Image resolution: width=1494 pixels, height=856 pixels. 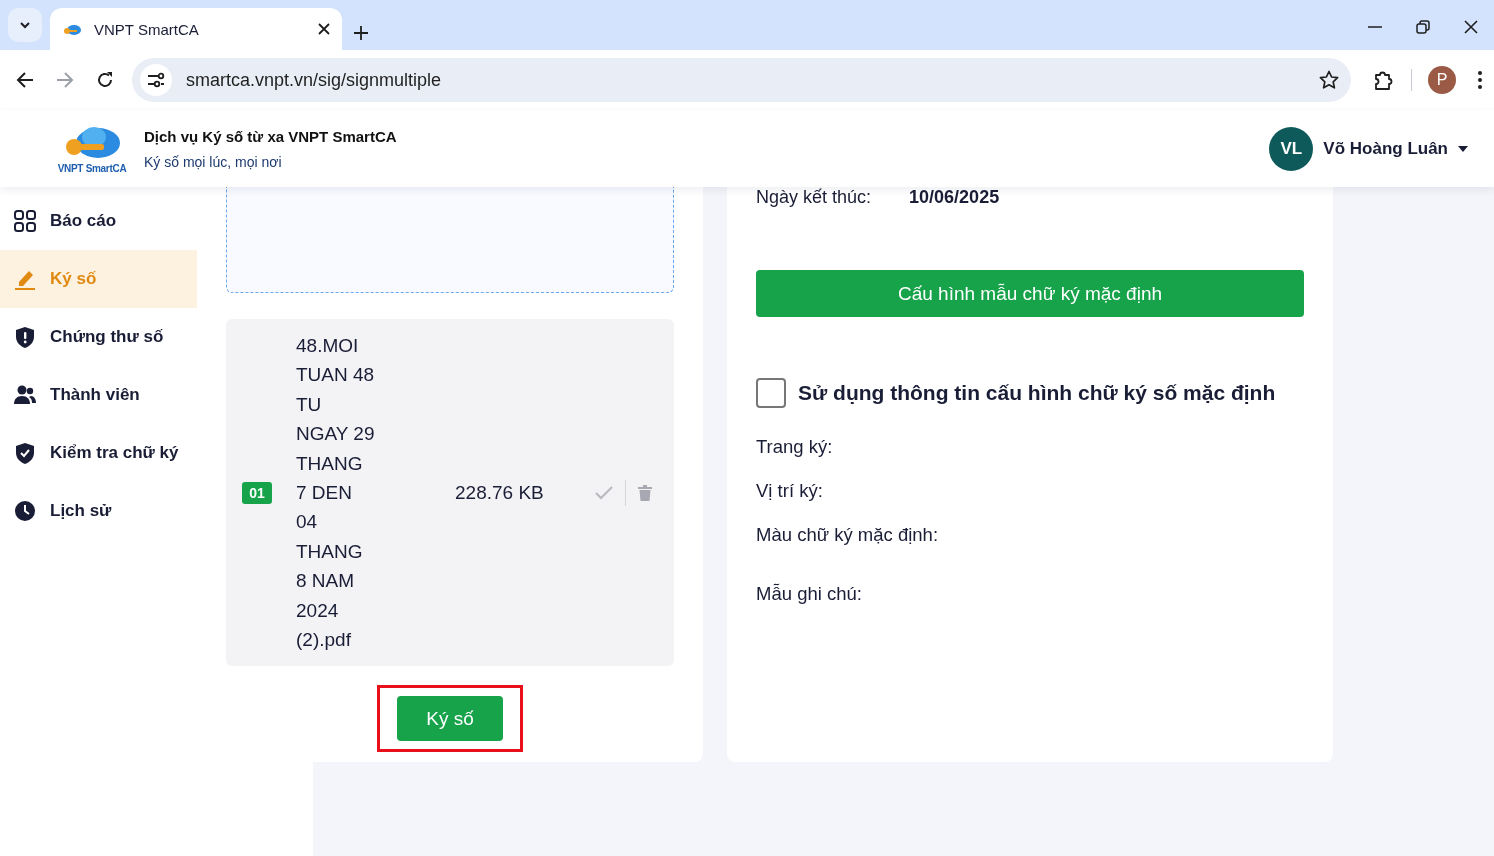 What do you see at coordinates (147, 29) in the screenshot?
I see `tab-title: VNPT SmartCA` at bounding box center [147, 29].